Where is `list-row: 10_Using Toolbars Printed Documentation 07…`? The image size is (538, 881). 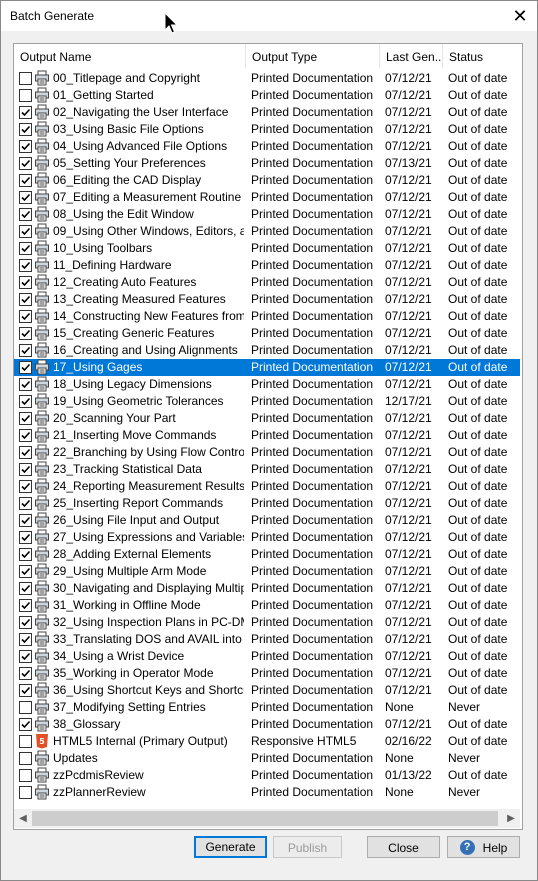
list-row: 10_Using Toolbars Printed Documentation 07… is located at coordinates (267, 248).